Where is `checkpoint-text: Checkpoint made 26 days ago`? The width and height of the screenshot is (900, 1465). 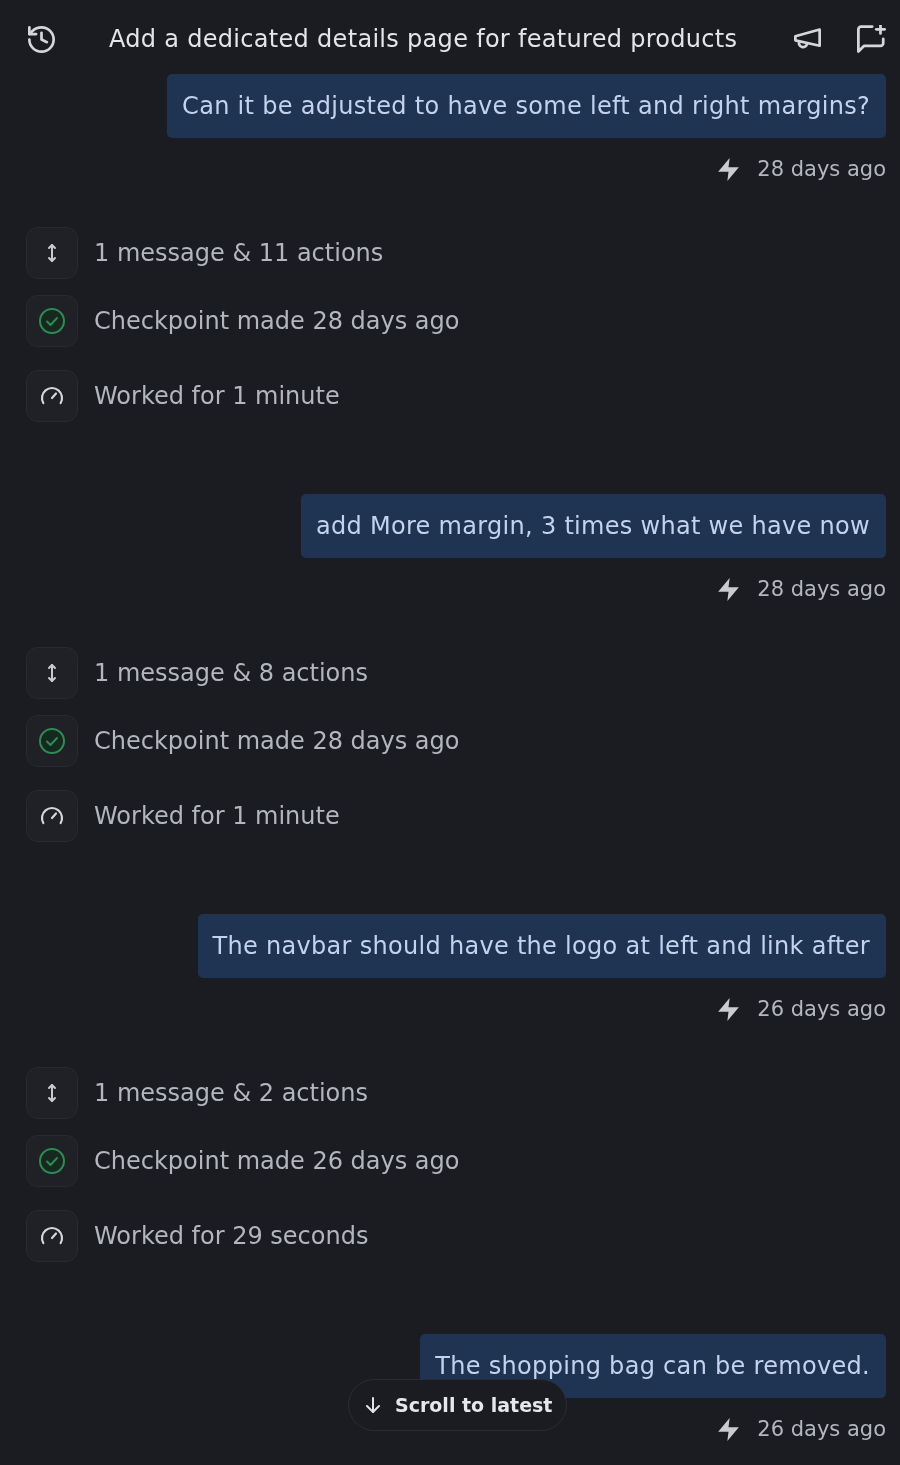
checkpoint-text: Checkpoint made 26 days ago is located at coordinates (277, 1161).